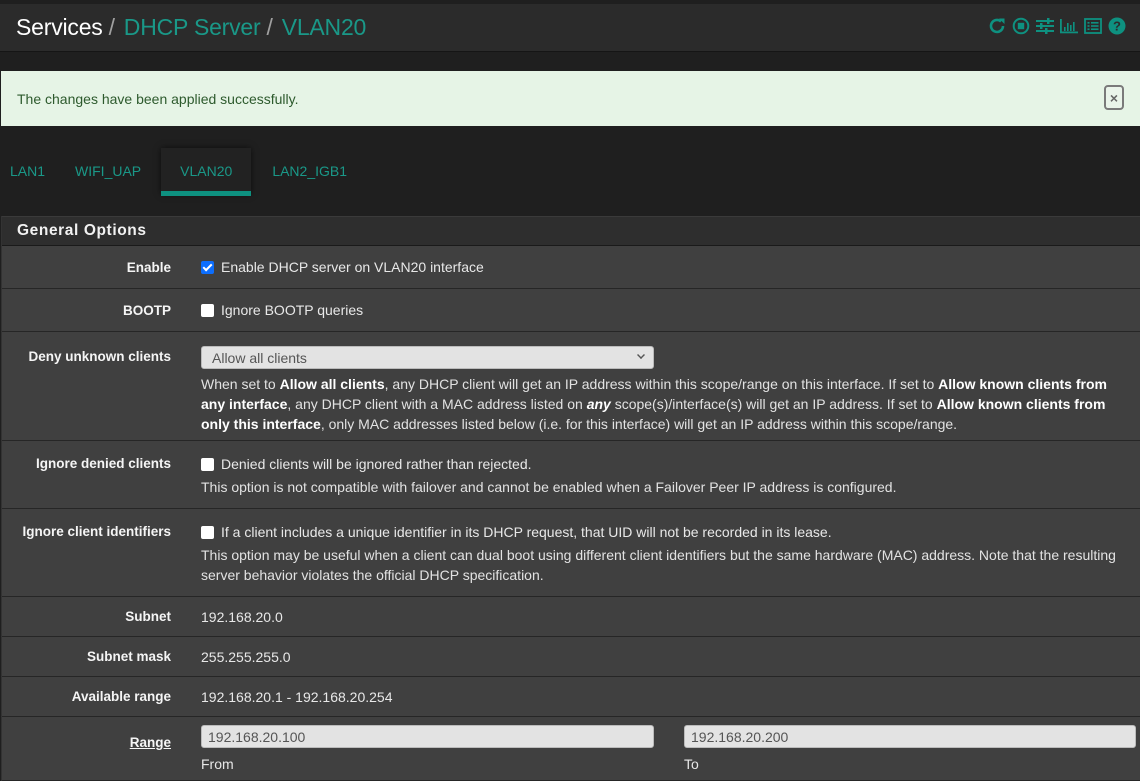 The image size is (1140, 781). I want to click on range-to-group: 192.168.20.200 To, so click(910, 752).